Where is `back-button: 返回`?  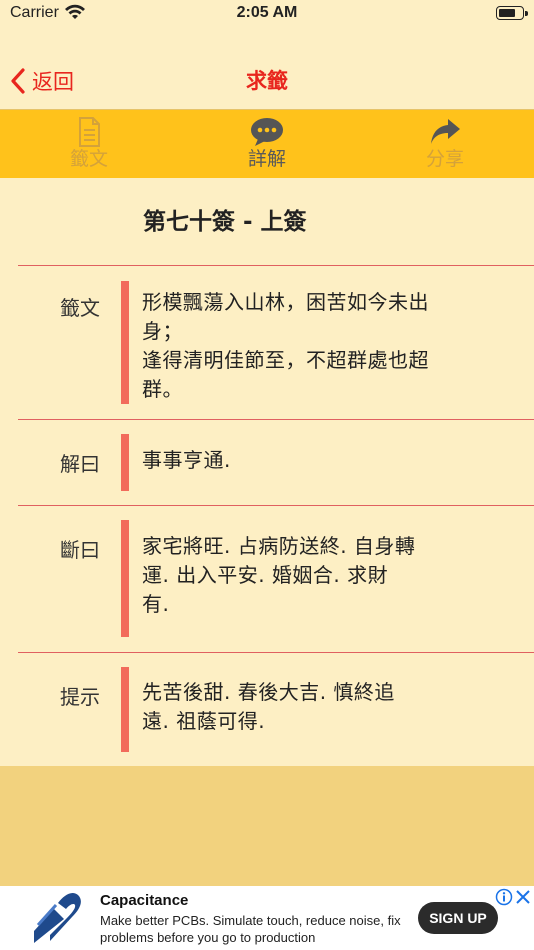 back-button: 返回 is located at coordinates (42, 81).